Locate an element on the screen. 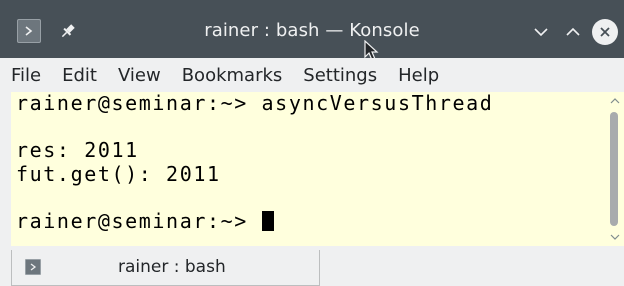  scrollbar-handle is located at coordinates (614, 169).